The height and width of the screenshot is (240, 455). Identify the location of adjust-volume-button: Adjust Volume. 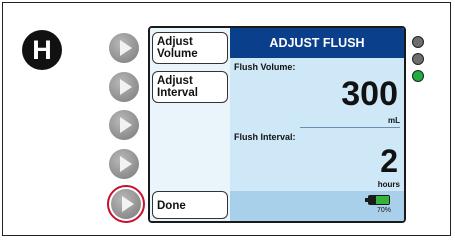
(190, 48).